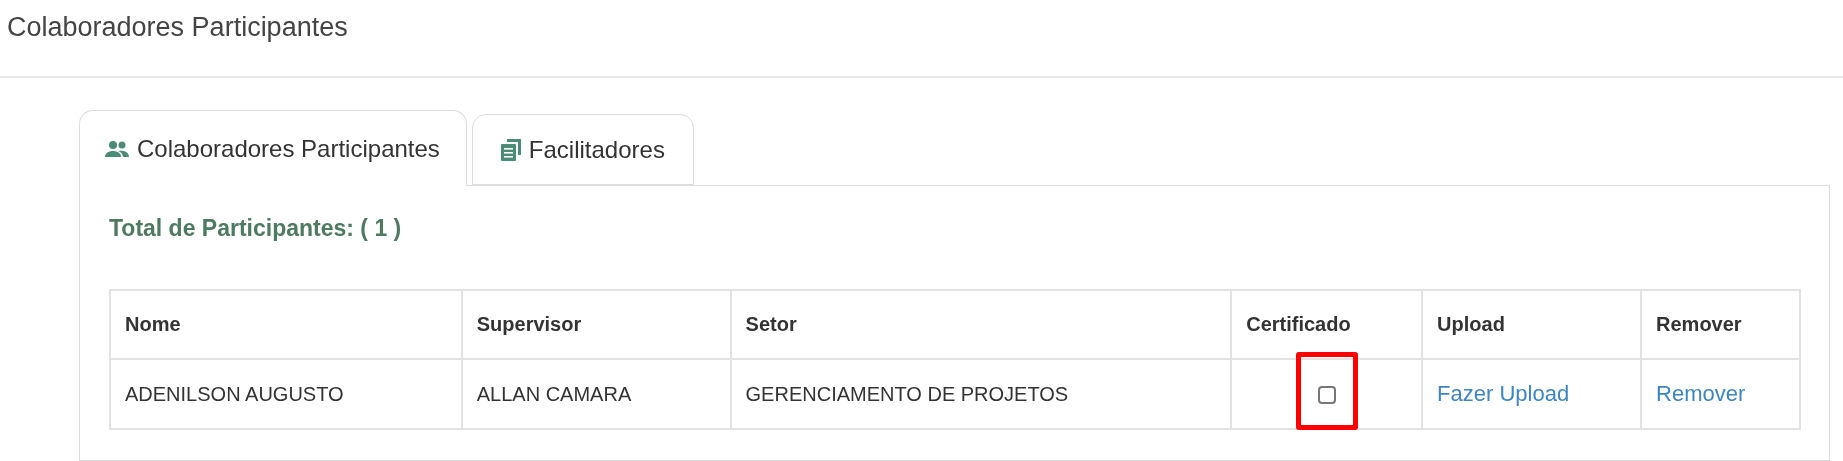 Image resolution: width=1843 pixels, height=461 pixels. What do you see at coordinates (286, 324) in the screenshot?
I see `column-header: Nome` at bounding box center [286, 324].